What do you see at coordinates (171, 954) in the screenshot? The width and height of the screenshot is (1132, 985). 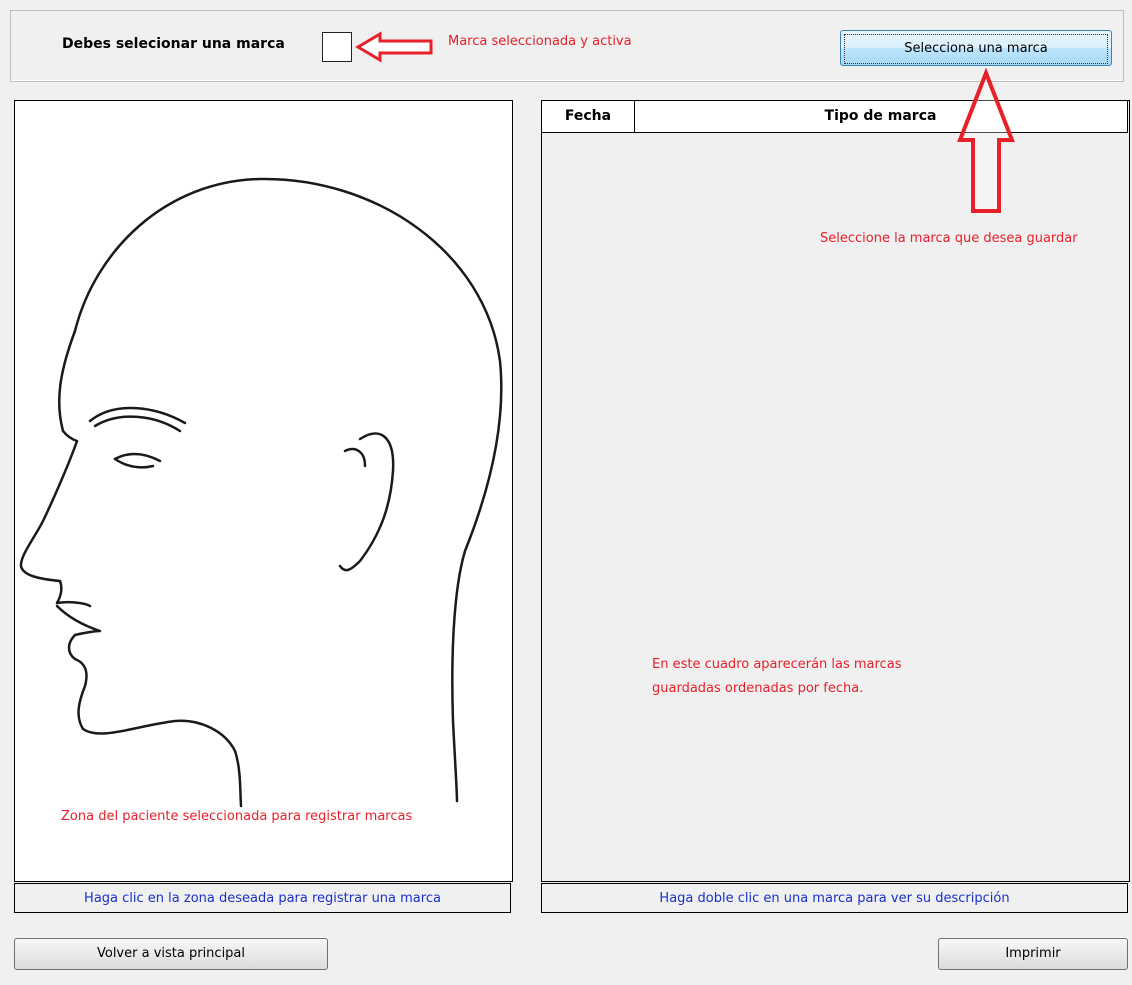 I see `back-to-main-button: Volver a vista principal` at bounding box center [171, 954].